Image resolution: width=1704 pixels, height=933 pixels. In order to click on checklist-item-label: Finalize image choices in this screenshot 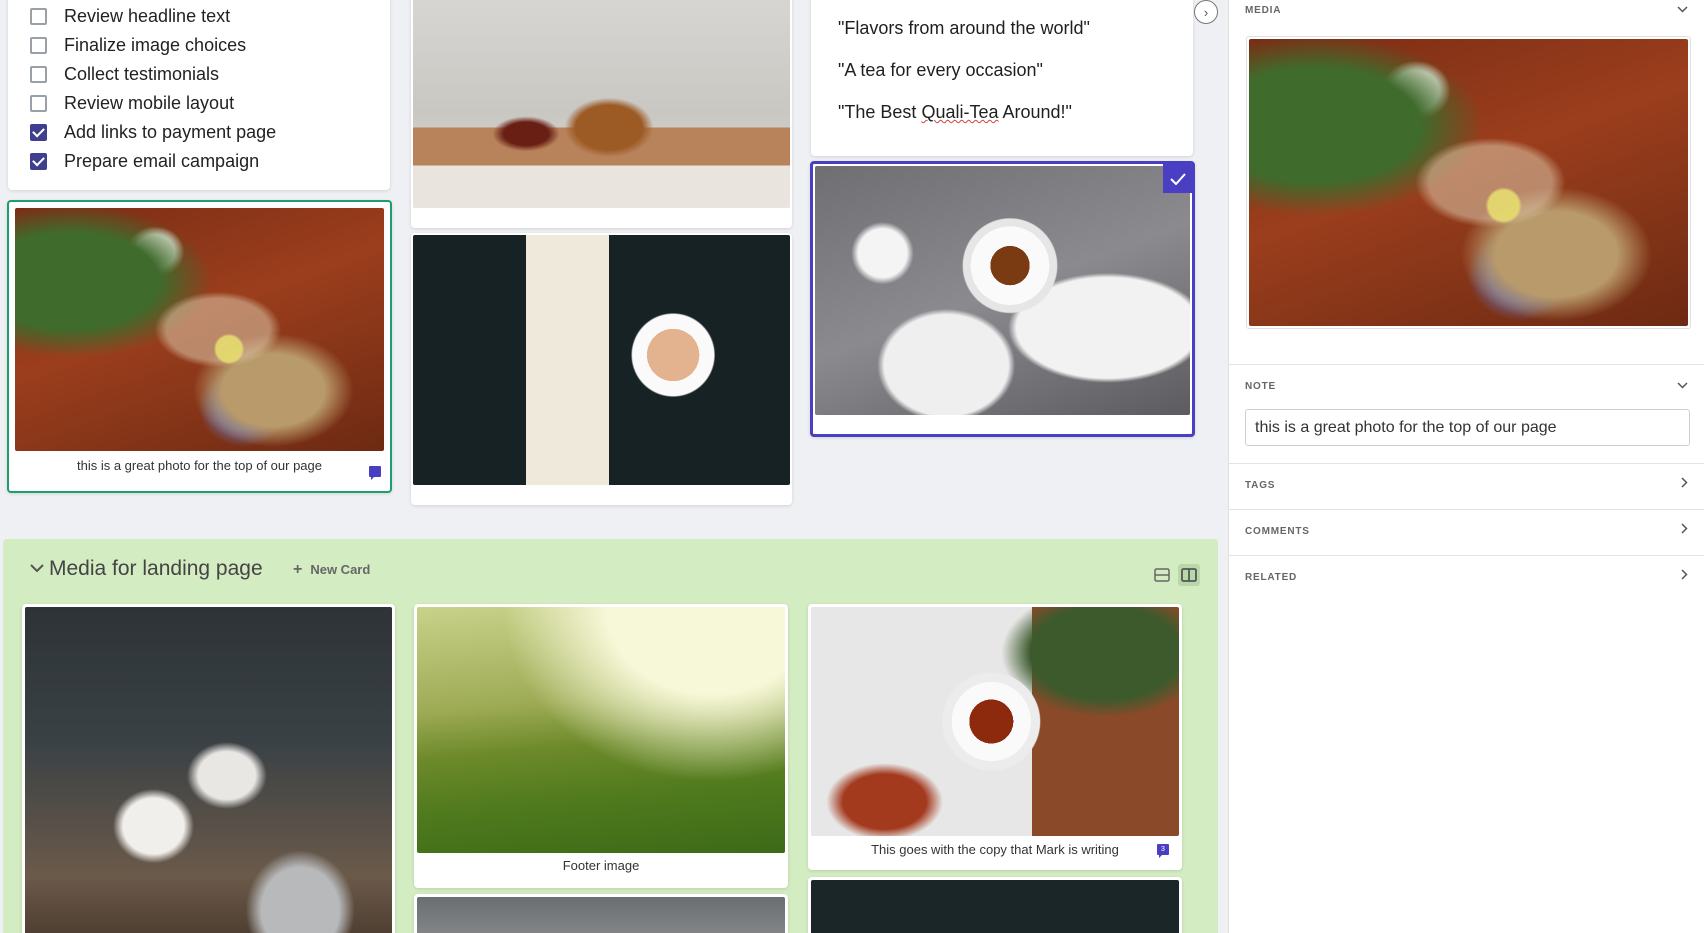, I will do `click(155, 45)`.